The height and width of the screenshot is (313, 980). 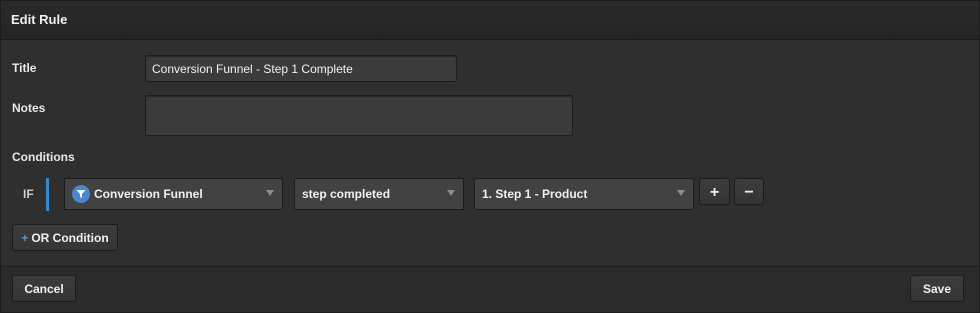 I want to click on title-label: Title, so click(x=24, y=68).